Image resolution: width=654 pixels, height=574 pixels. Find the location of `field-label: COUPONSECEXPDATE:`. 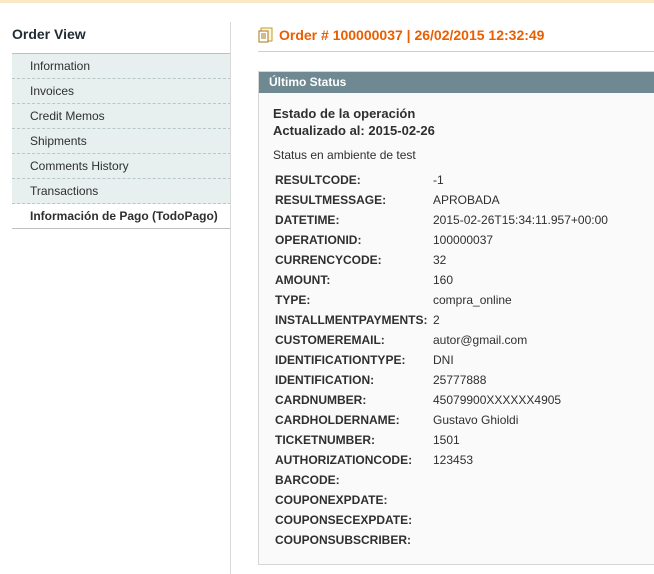

field-label: COUPONSECEXPDATE: is located at coordinates (344, 520).